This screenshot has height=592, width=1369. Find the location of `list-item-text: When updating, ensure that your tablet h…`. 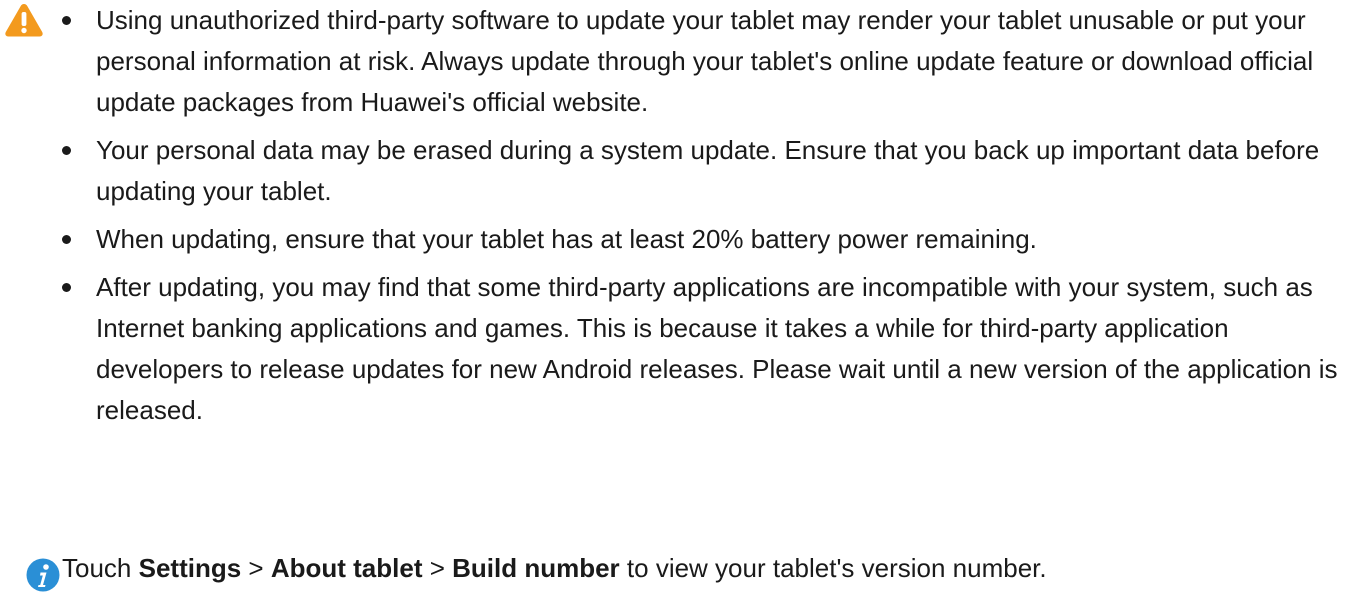

list-item-text: When updating, ensure that your tablet h… is located at coordinates (566, 239).